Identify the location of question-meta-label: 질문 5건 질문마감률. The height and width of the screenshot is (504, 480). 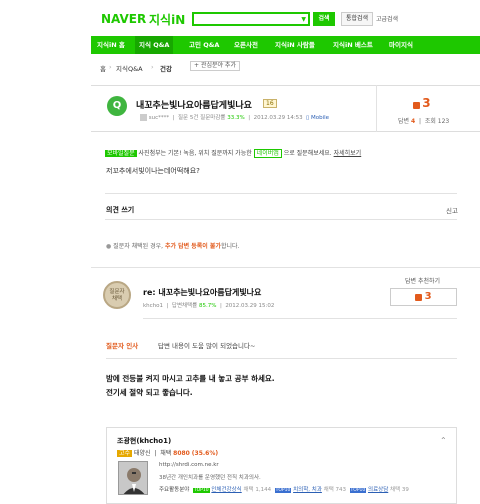
(202, 118).